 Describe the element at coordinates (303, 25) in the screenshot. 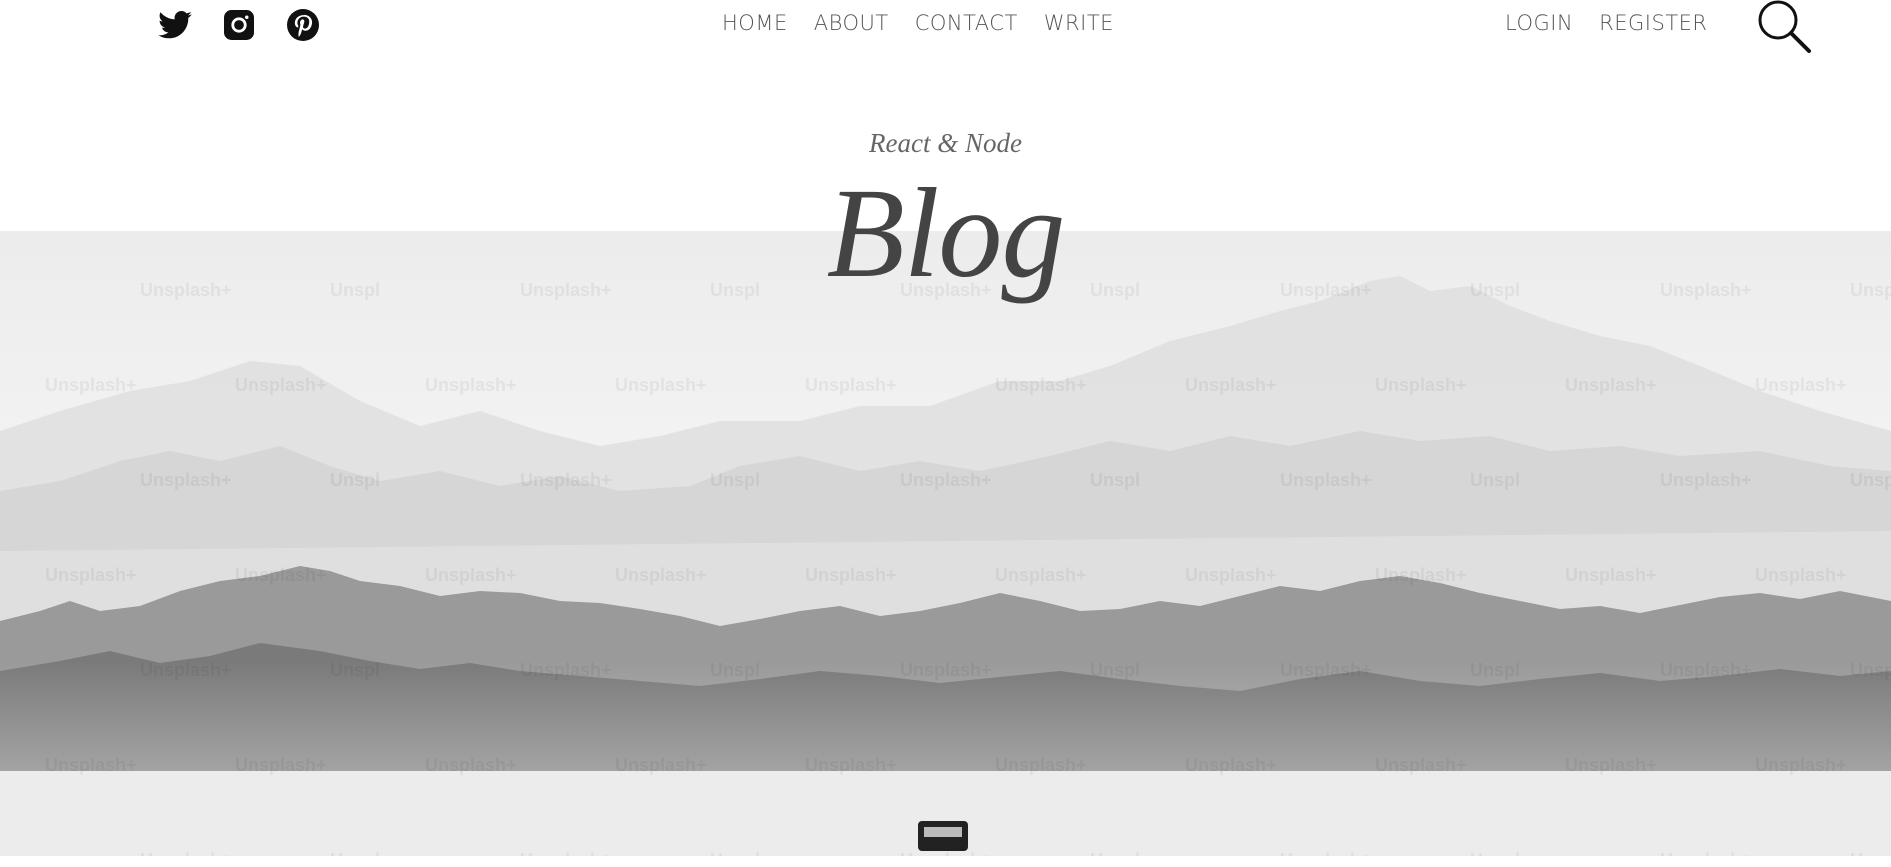

I see `pinterest-icon` at that location.